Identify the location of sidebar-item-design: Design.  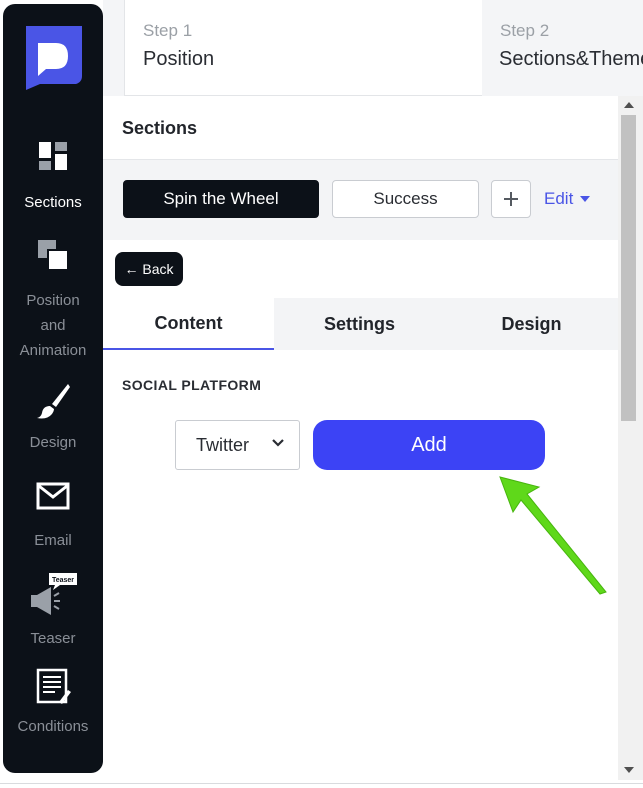
(53, 418).